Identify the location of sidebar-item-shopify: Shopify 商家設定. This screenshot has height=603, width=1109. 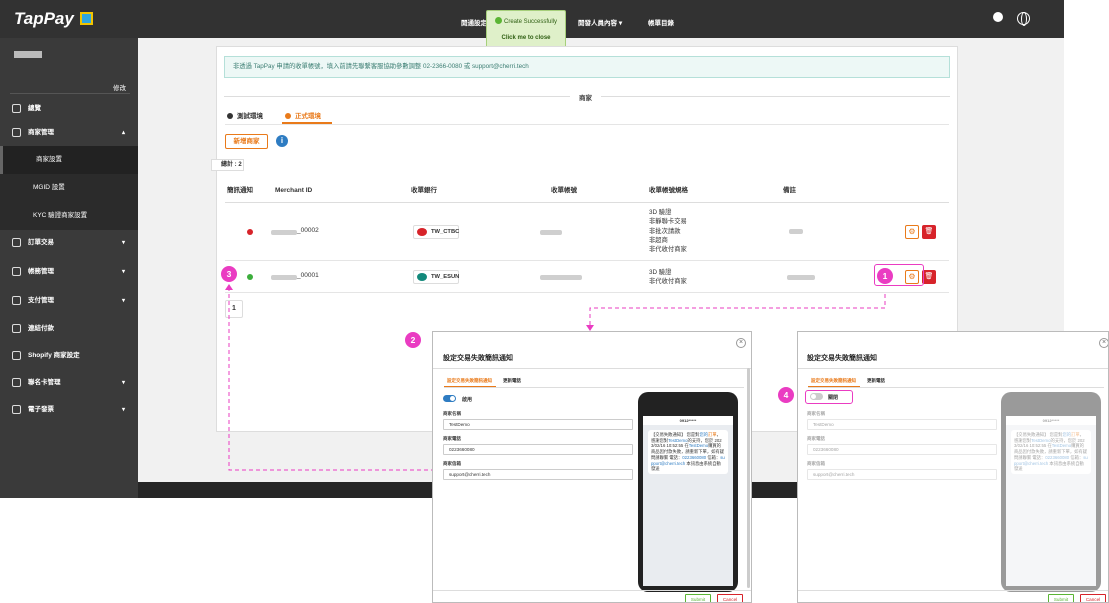
(69, 356).